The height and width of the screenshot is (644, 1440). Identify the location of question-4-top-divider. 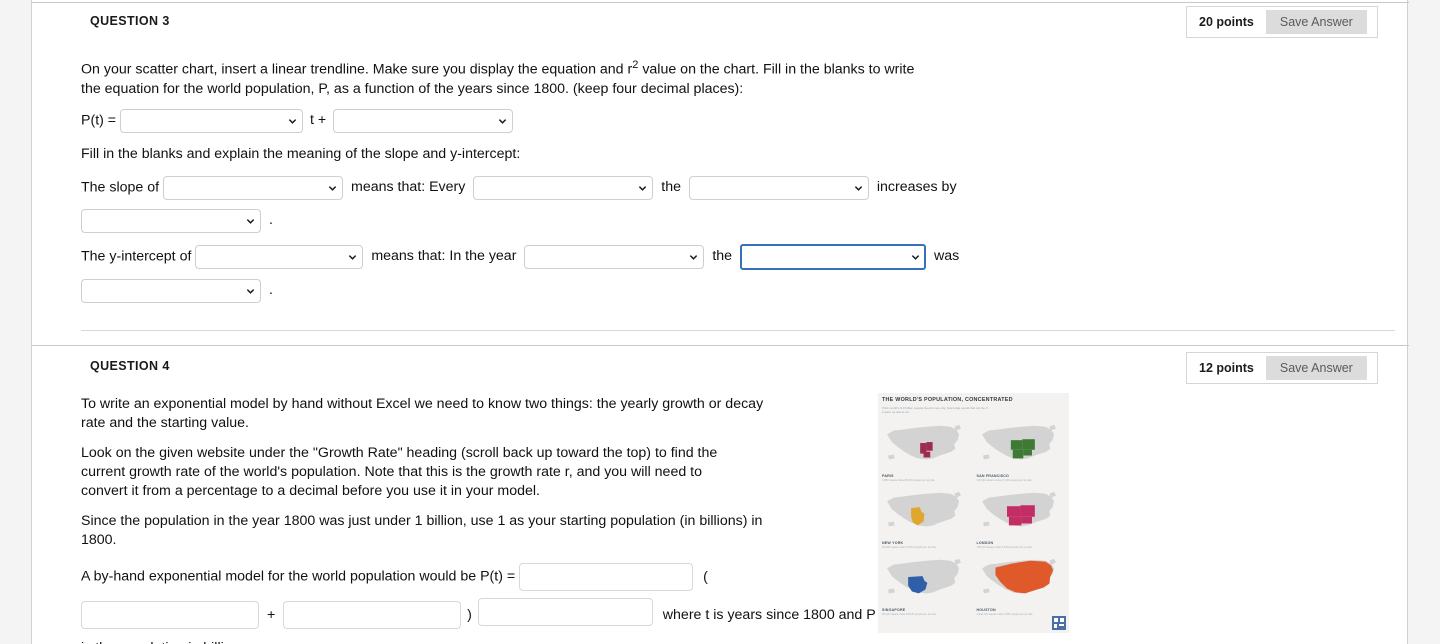
(720, 345).